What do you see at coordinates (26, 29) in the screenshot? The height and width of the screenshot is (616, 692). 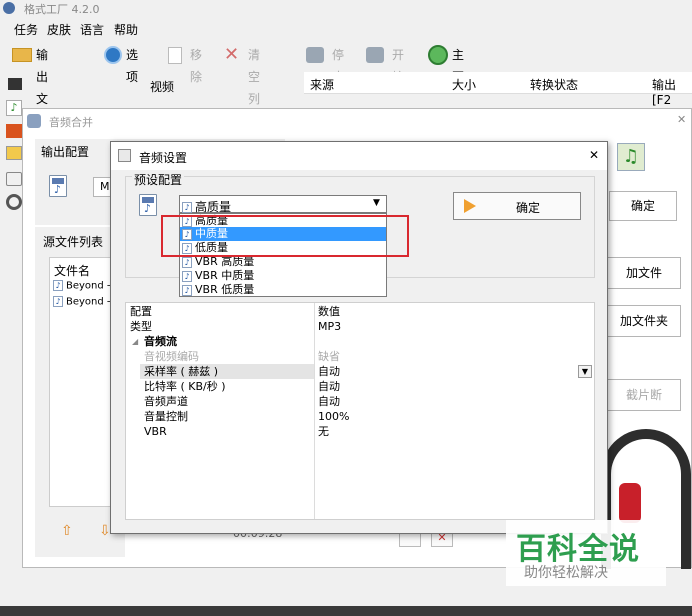 I see `menu-task: 任务` at bounding box center [26, 29].